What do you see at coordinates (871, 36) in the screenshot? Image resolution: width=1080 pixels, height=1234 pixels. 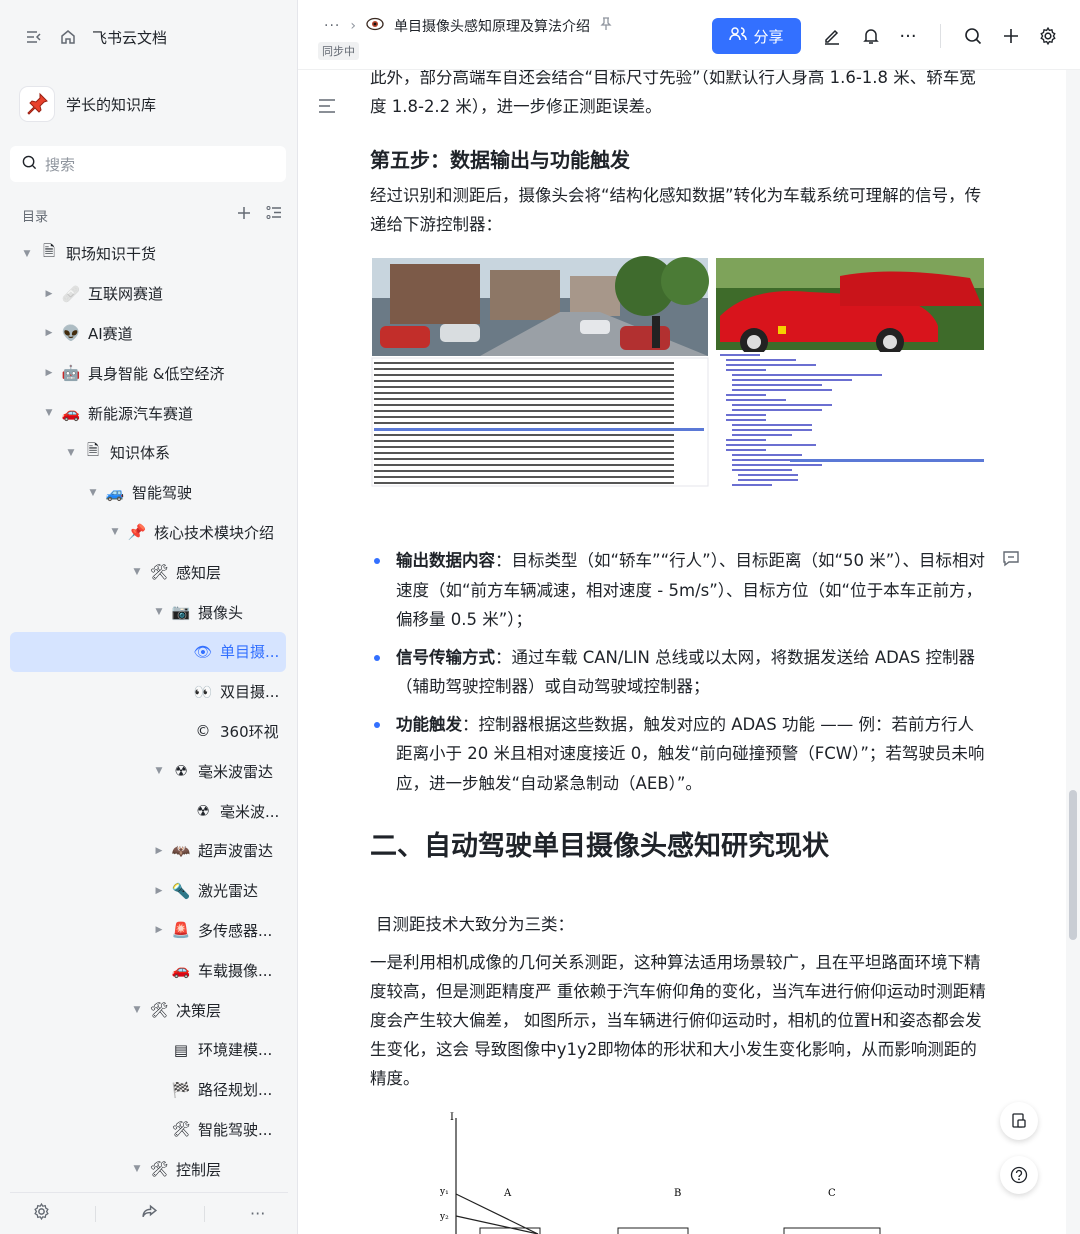 I see `bell-icon` at bounding box center [871, 36].